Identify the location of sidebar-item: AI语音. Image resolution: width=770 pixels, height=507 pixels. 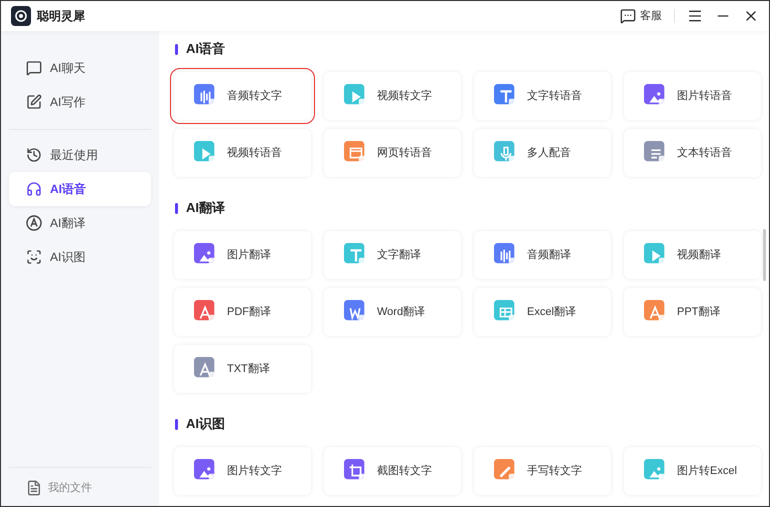
(80, 189).